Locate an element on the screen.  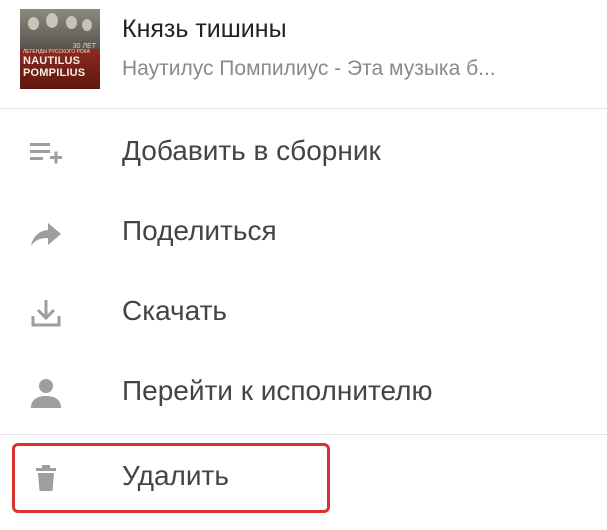
menu-item-label: Добавить в сборник is located at coordinates (251, 150).